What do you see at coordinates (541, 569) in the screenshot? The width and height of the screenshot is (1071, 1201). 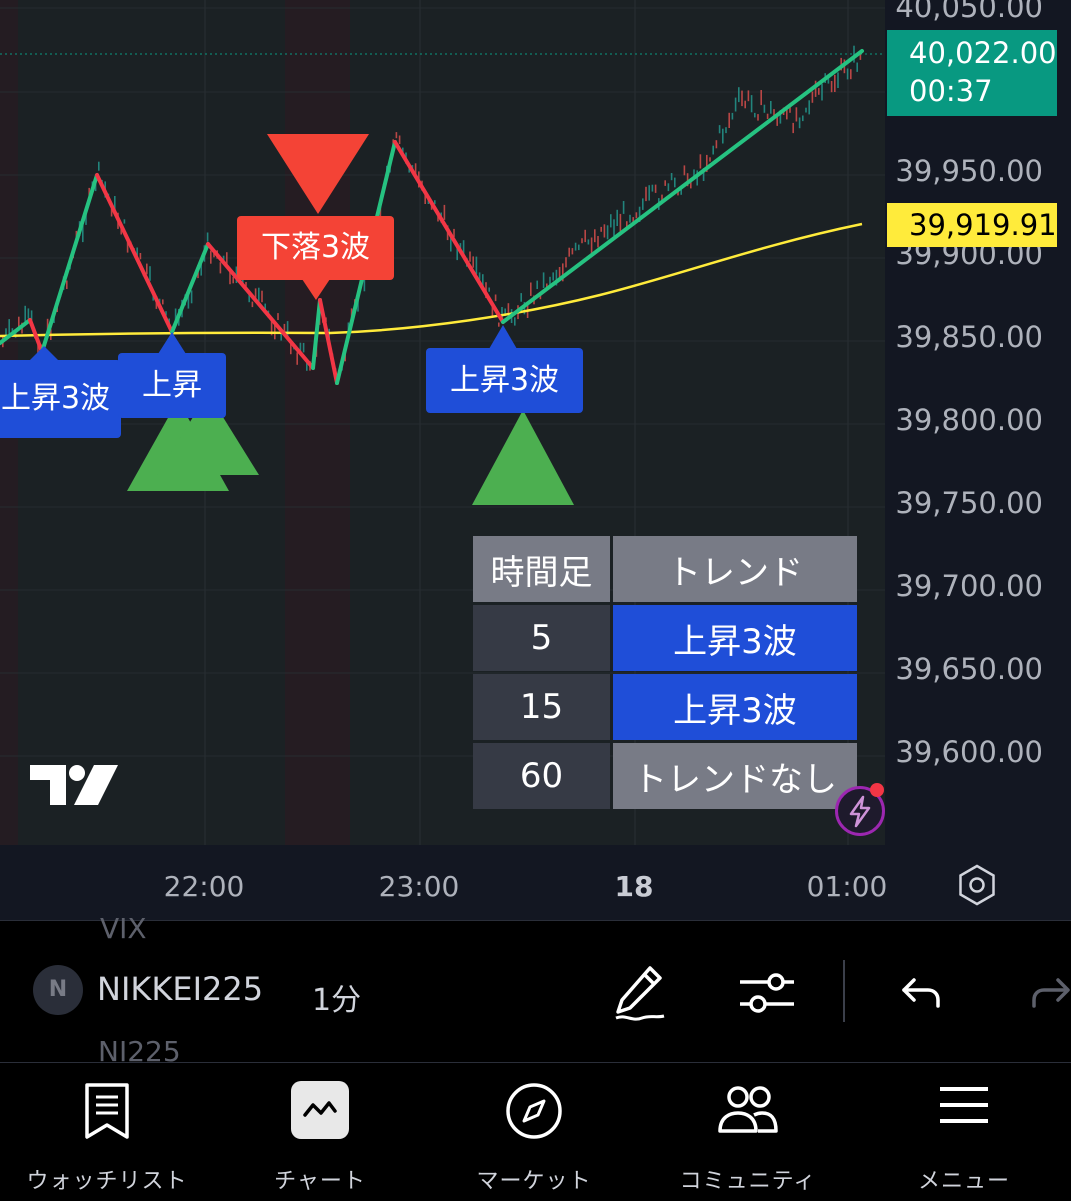 I see `header-timeframe: 時間足` at bounding box center [541, 569].